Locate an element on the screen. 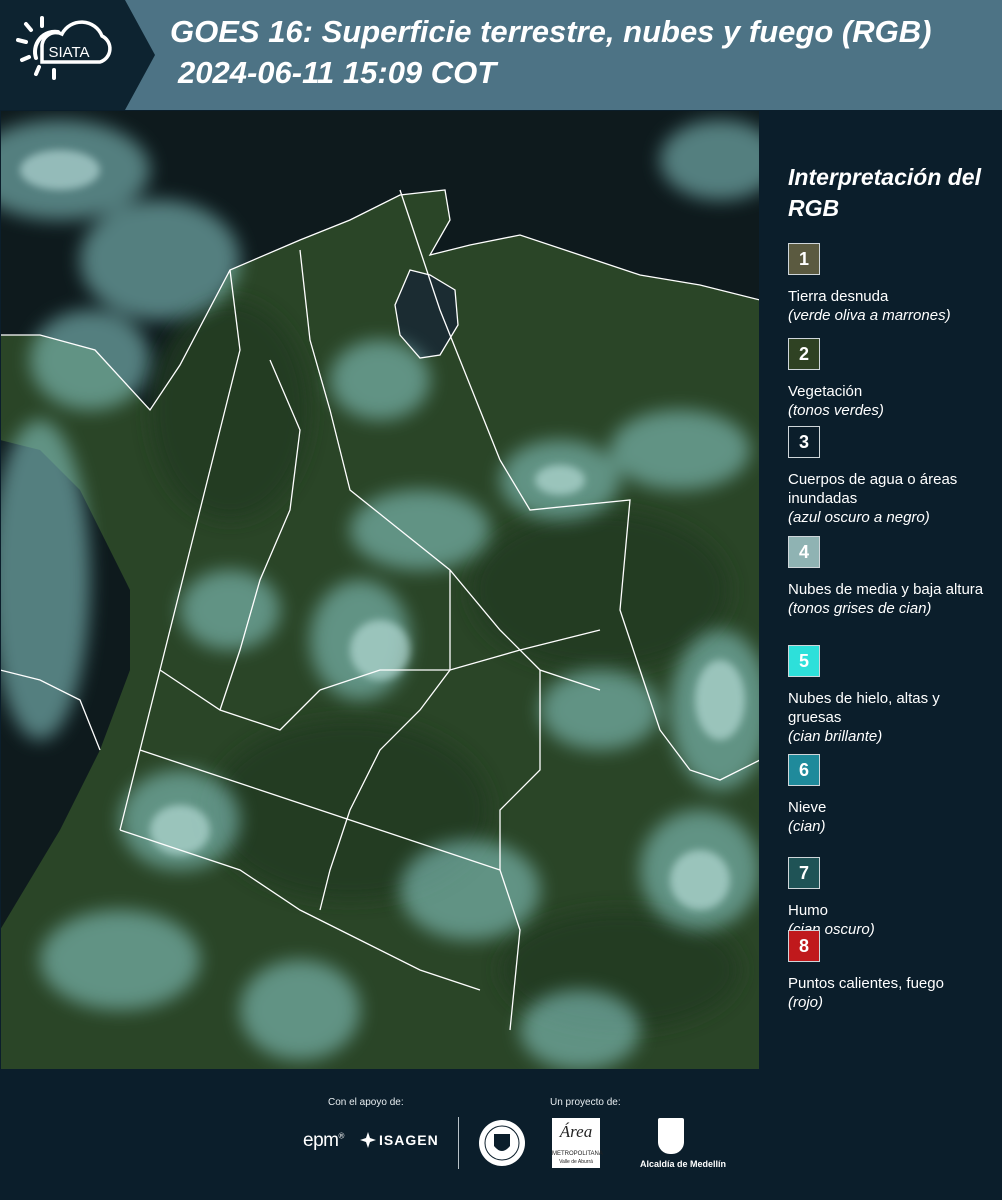  isagen-star-icon is located at coordinates (368, 1140).